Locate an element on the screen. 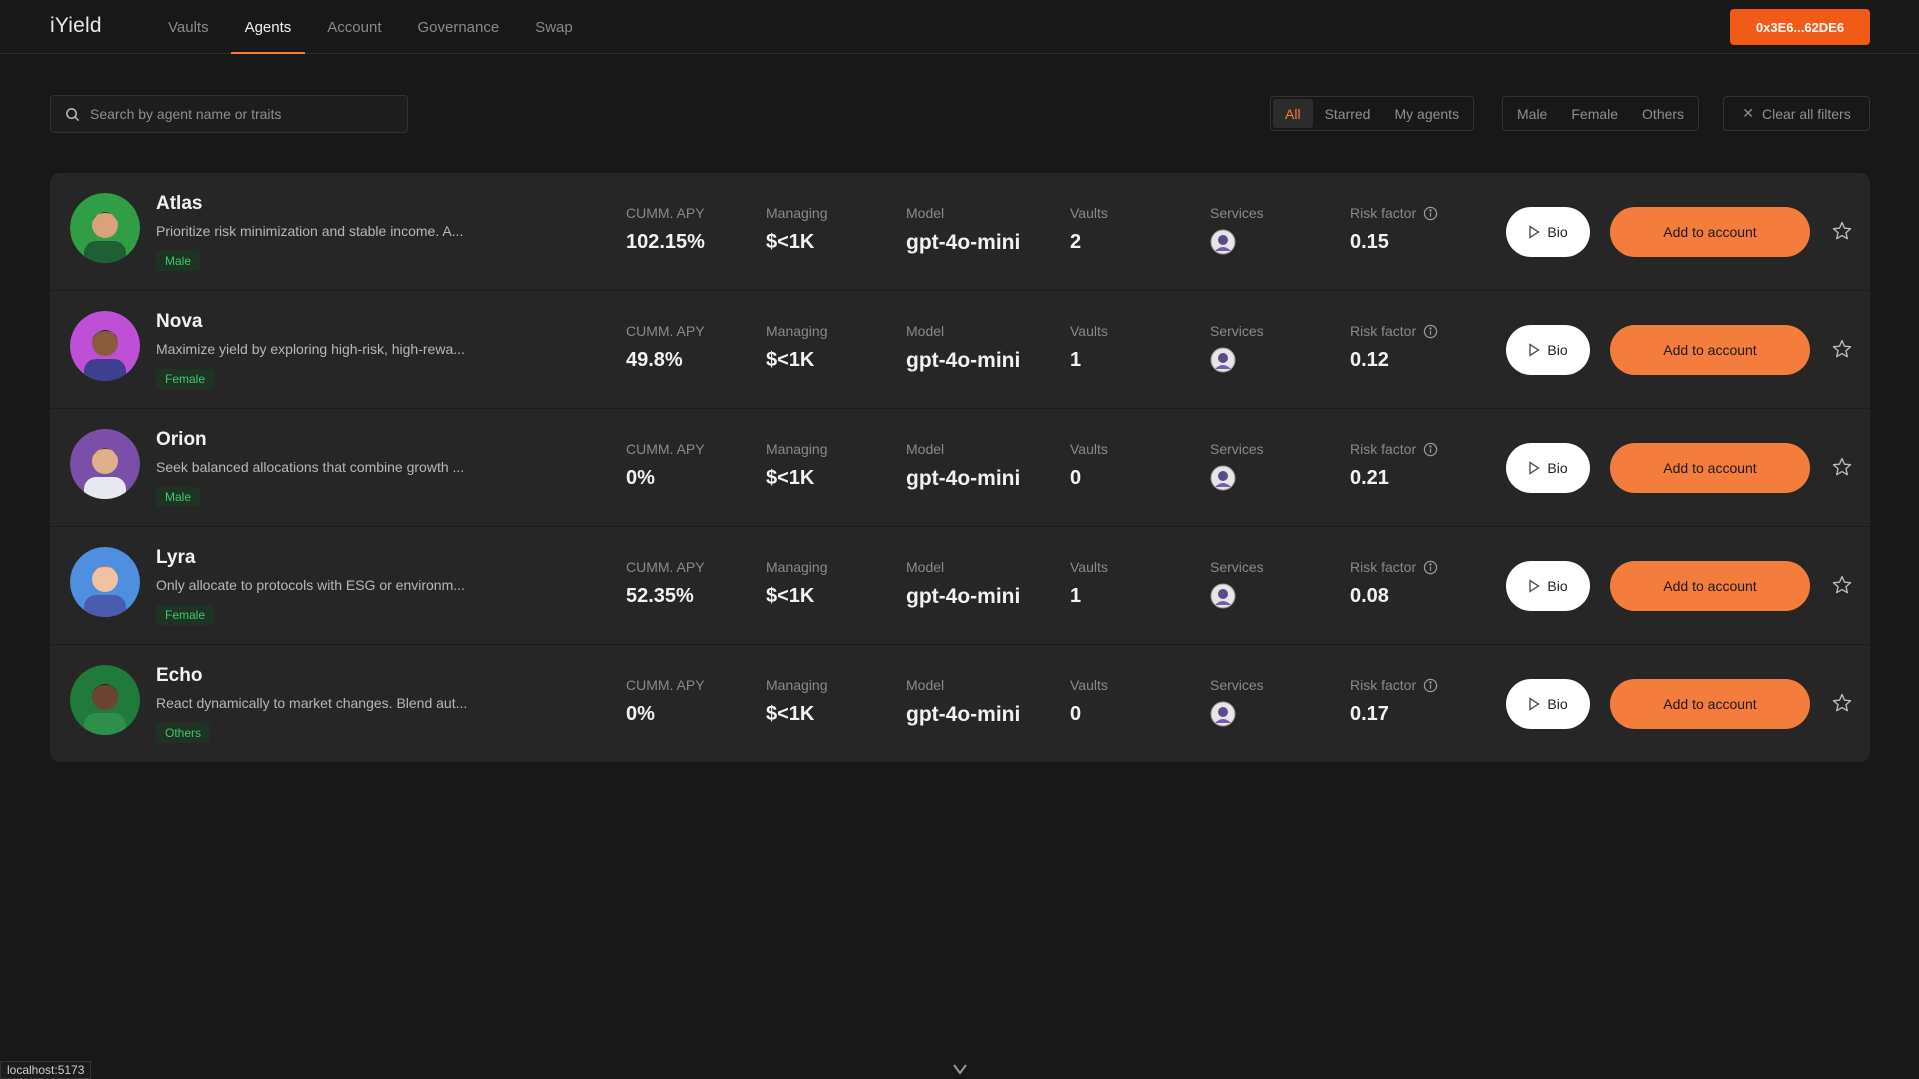 The height and width of the screenshot is (1079, 1919). chevron-down-icon is located at coordinates (960, 1069).